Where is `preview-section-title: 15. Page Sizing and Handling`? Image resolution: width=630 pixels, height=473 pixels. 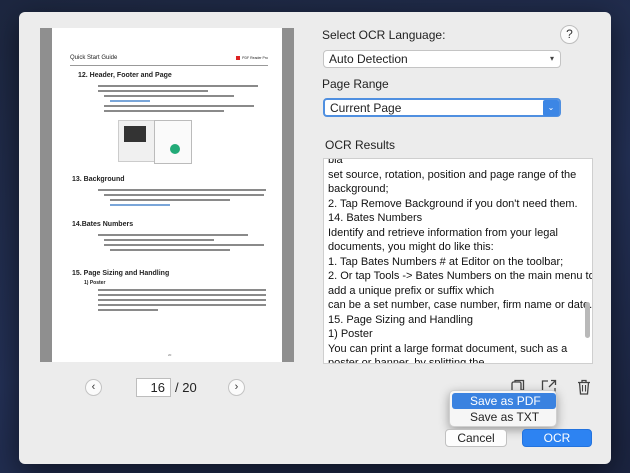 preview-section-title: 15. Page Sizing and Handling is located at coordinates (121, 273).